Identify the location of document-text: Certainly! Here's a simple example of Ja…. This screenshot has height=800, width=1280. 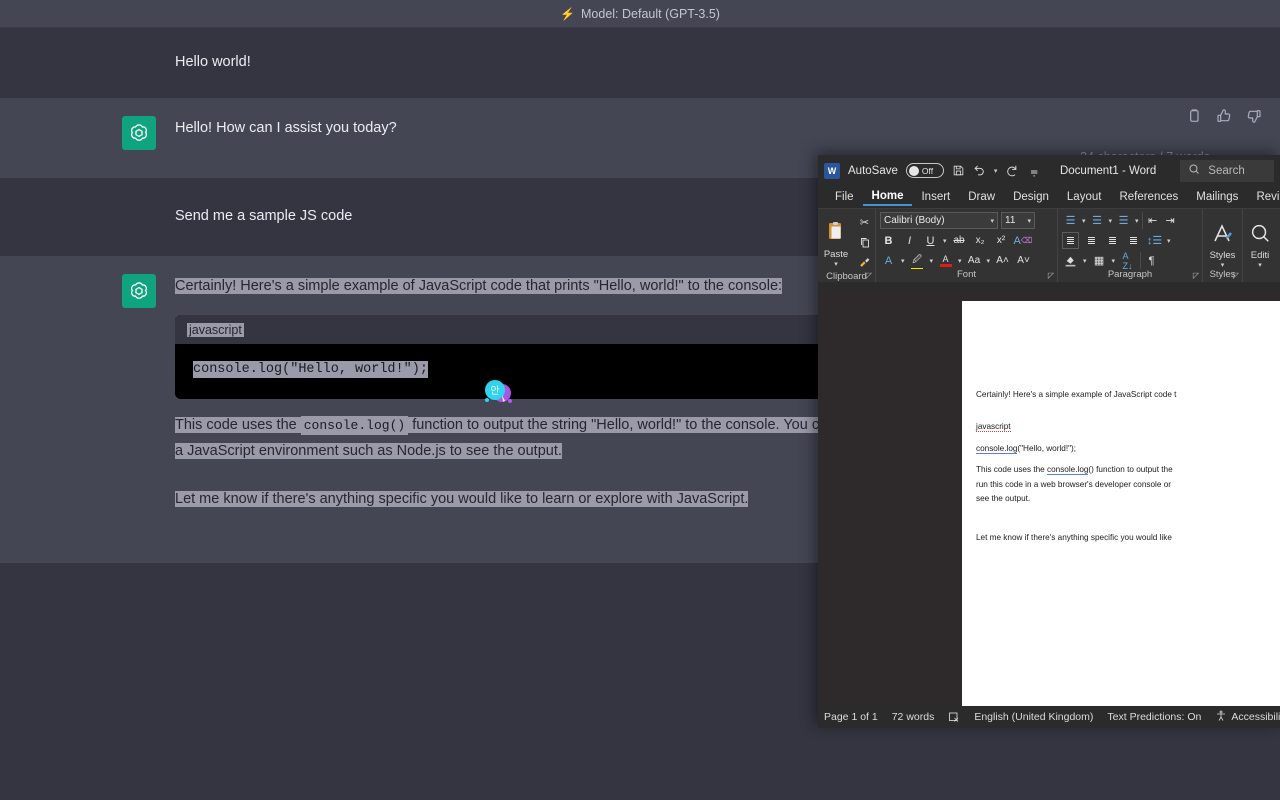
(1121, 422).